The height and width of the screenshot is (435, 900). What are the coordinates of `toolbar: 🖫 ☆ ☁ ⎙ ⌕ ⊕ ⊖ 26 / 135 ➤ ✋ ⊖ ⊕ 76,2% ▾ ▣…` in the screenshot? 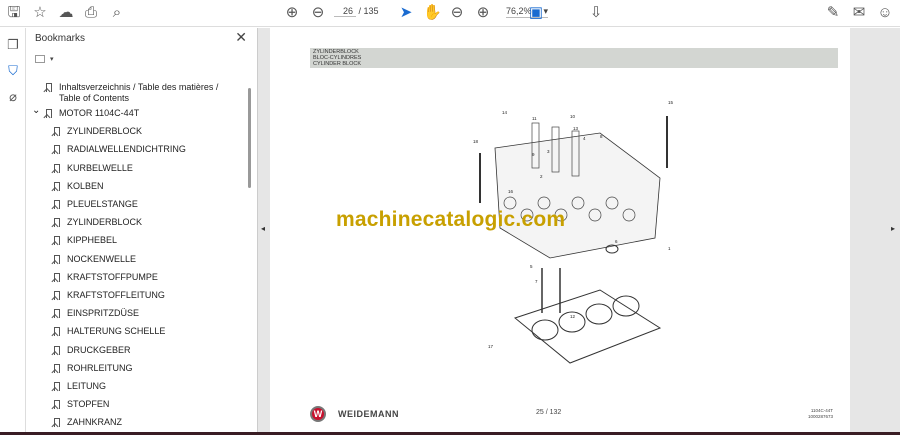 It's located at (450, 13).